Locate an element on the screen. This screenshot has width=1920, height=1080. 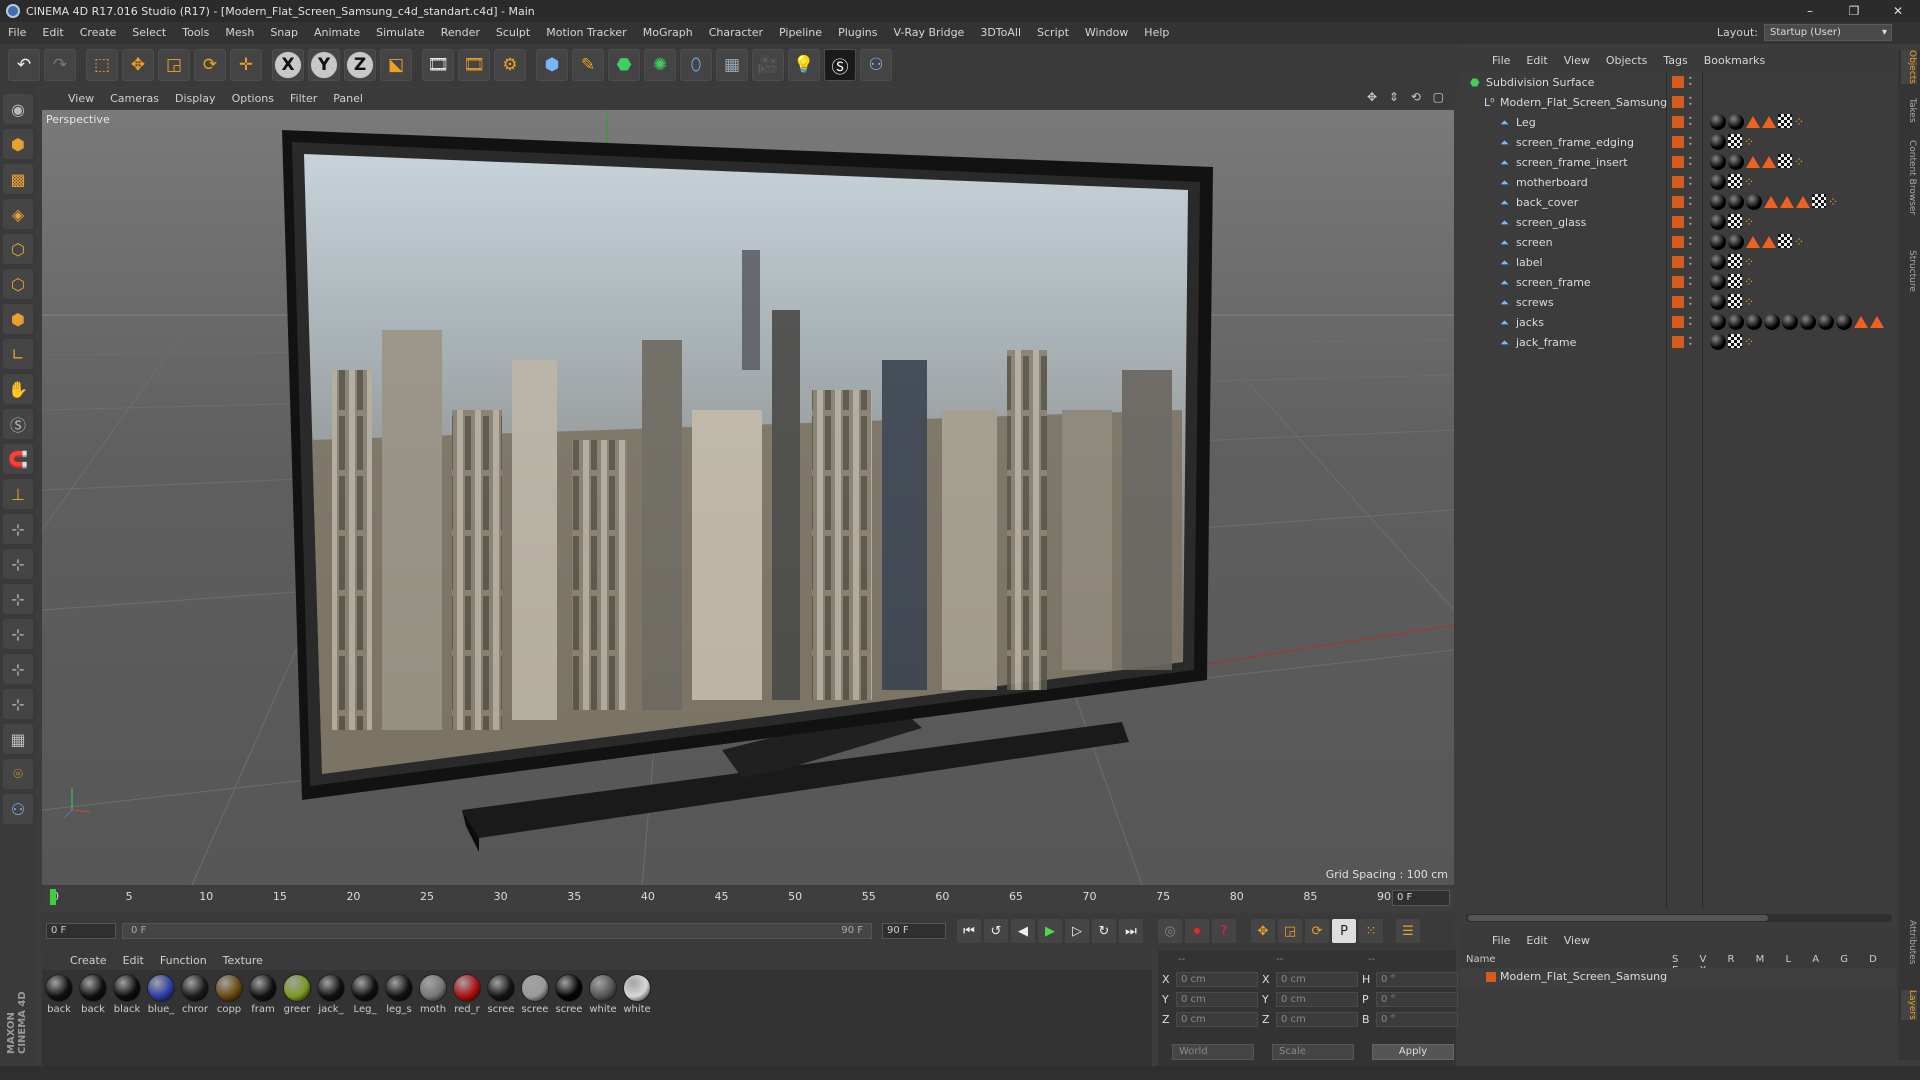
light-icon: 💡 is located at coordinates (804, 65).